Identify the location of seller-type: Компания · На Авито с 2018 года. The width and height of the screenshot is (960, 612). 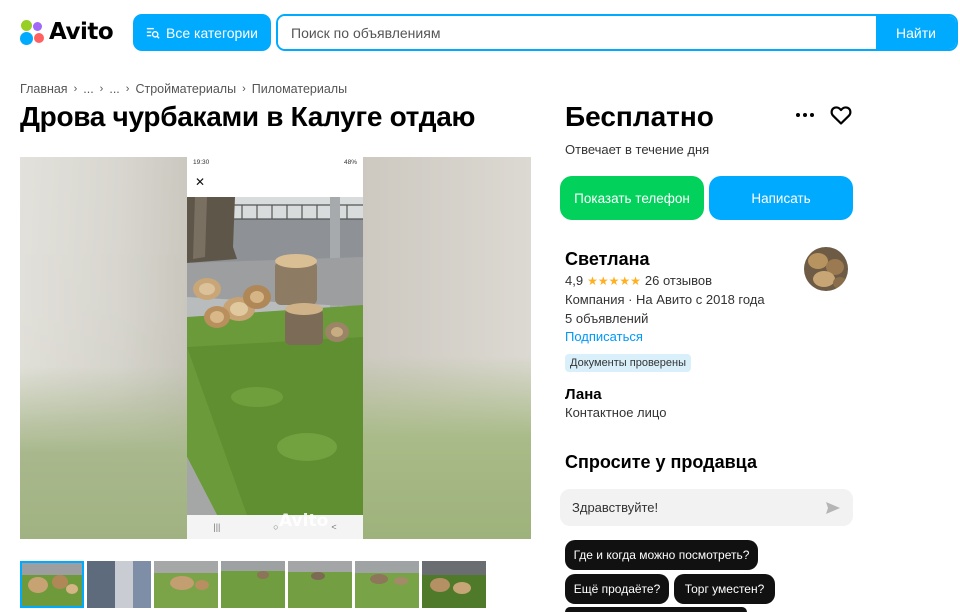
(665, 299).